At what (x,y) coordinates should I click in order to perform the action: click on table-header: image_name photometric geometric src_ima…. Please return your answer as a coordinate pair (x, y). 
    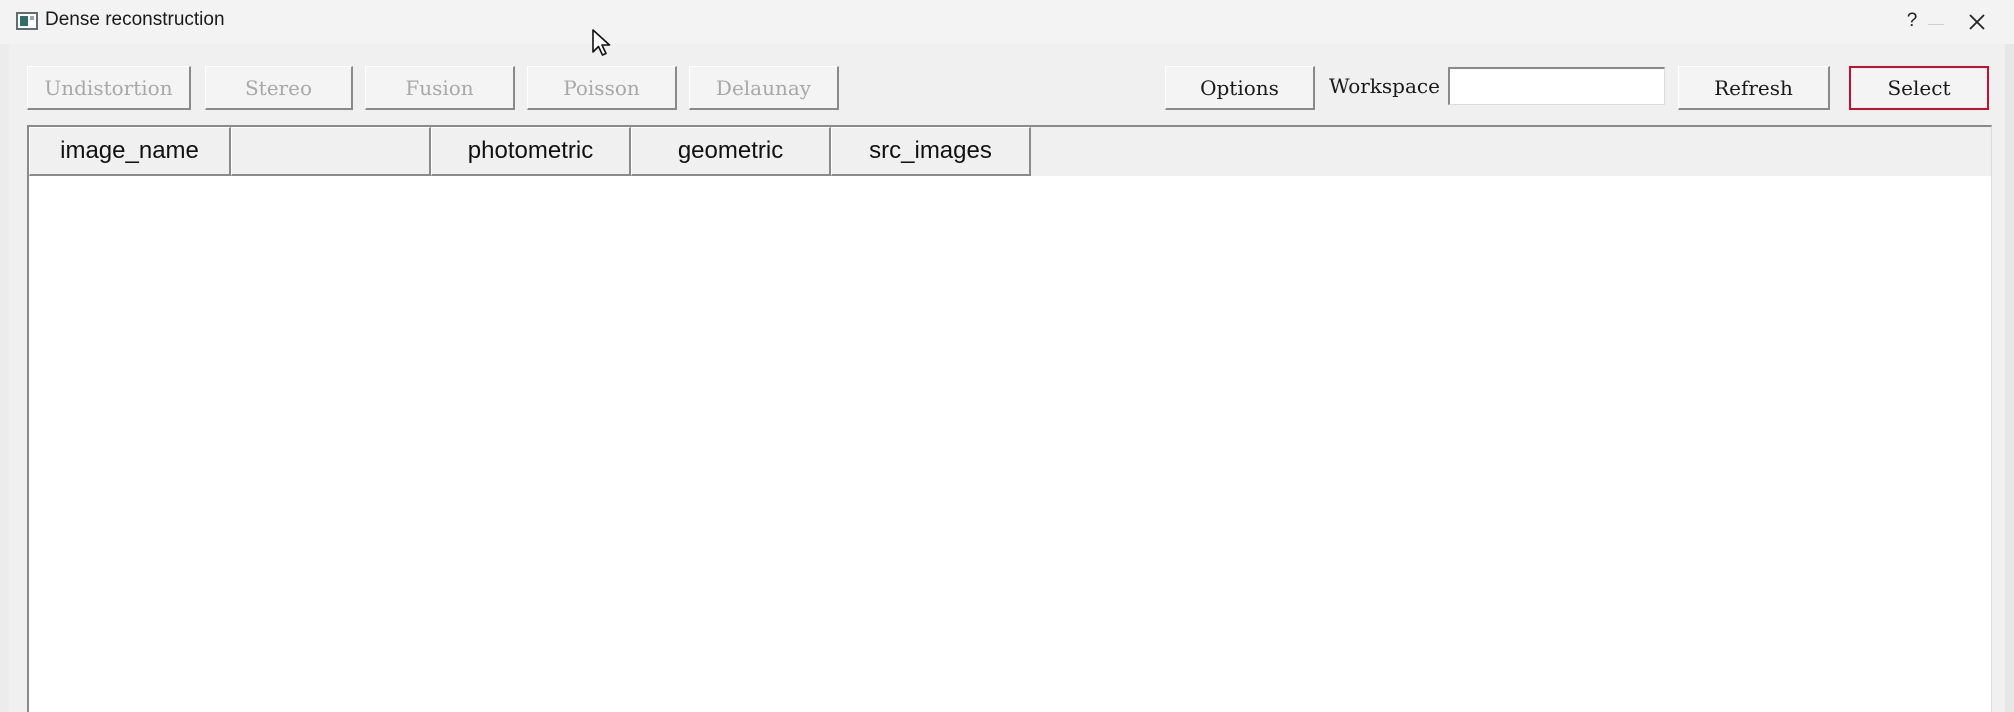
    Looking at the image, I should click on (1010, 151).